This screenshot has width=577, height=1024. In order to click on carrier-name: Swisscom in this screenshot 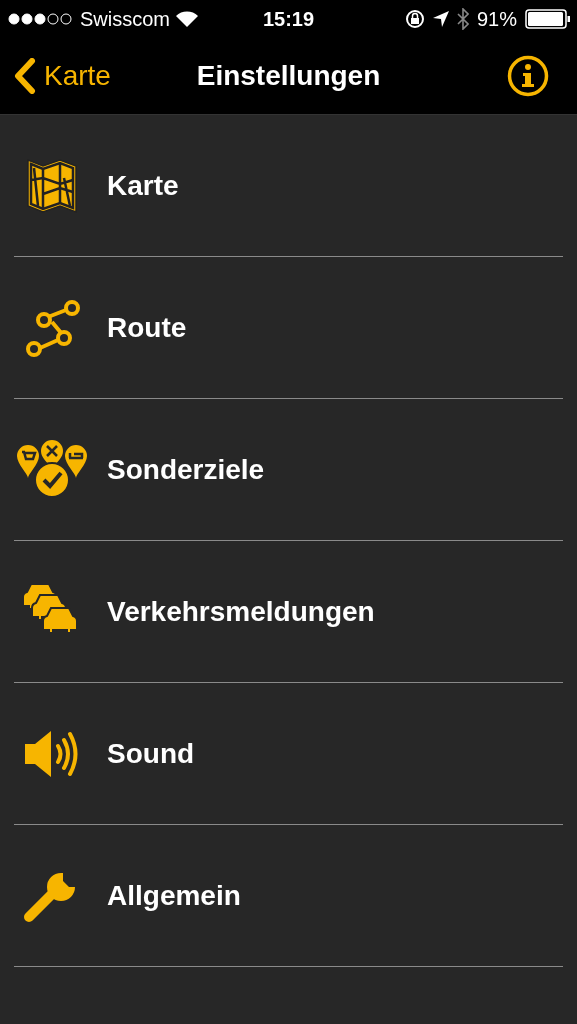, I will do `click(125, 19)`.